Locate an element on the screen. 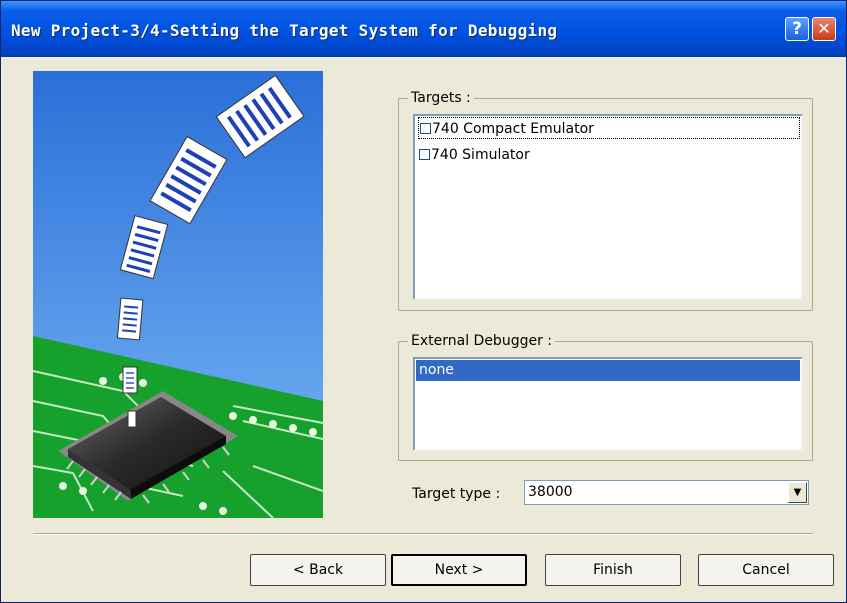 The width and height of the screenshot is (847, 603). targets-list: 740 Compact Emulator 740 Simulator is located at coordinates (608, 207).